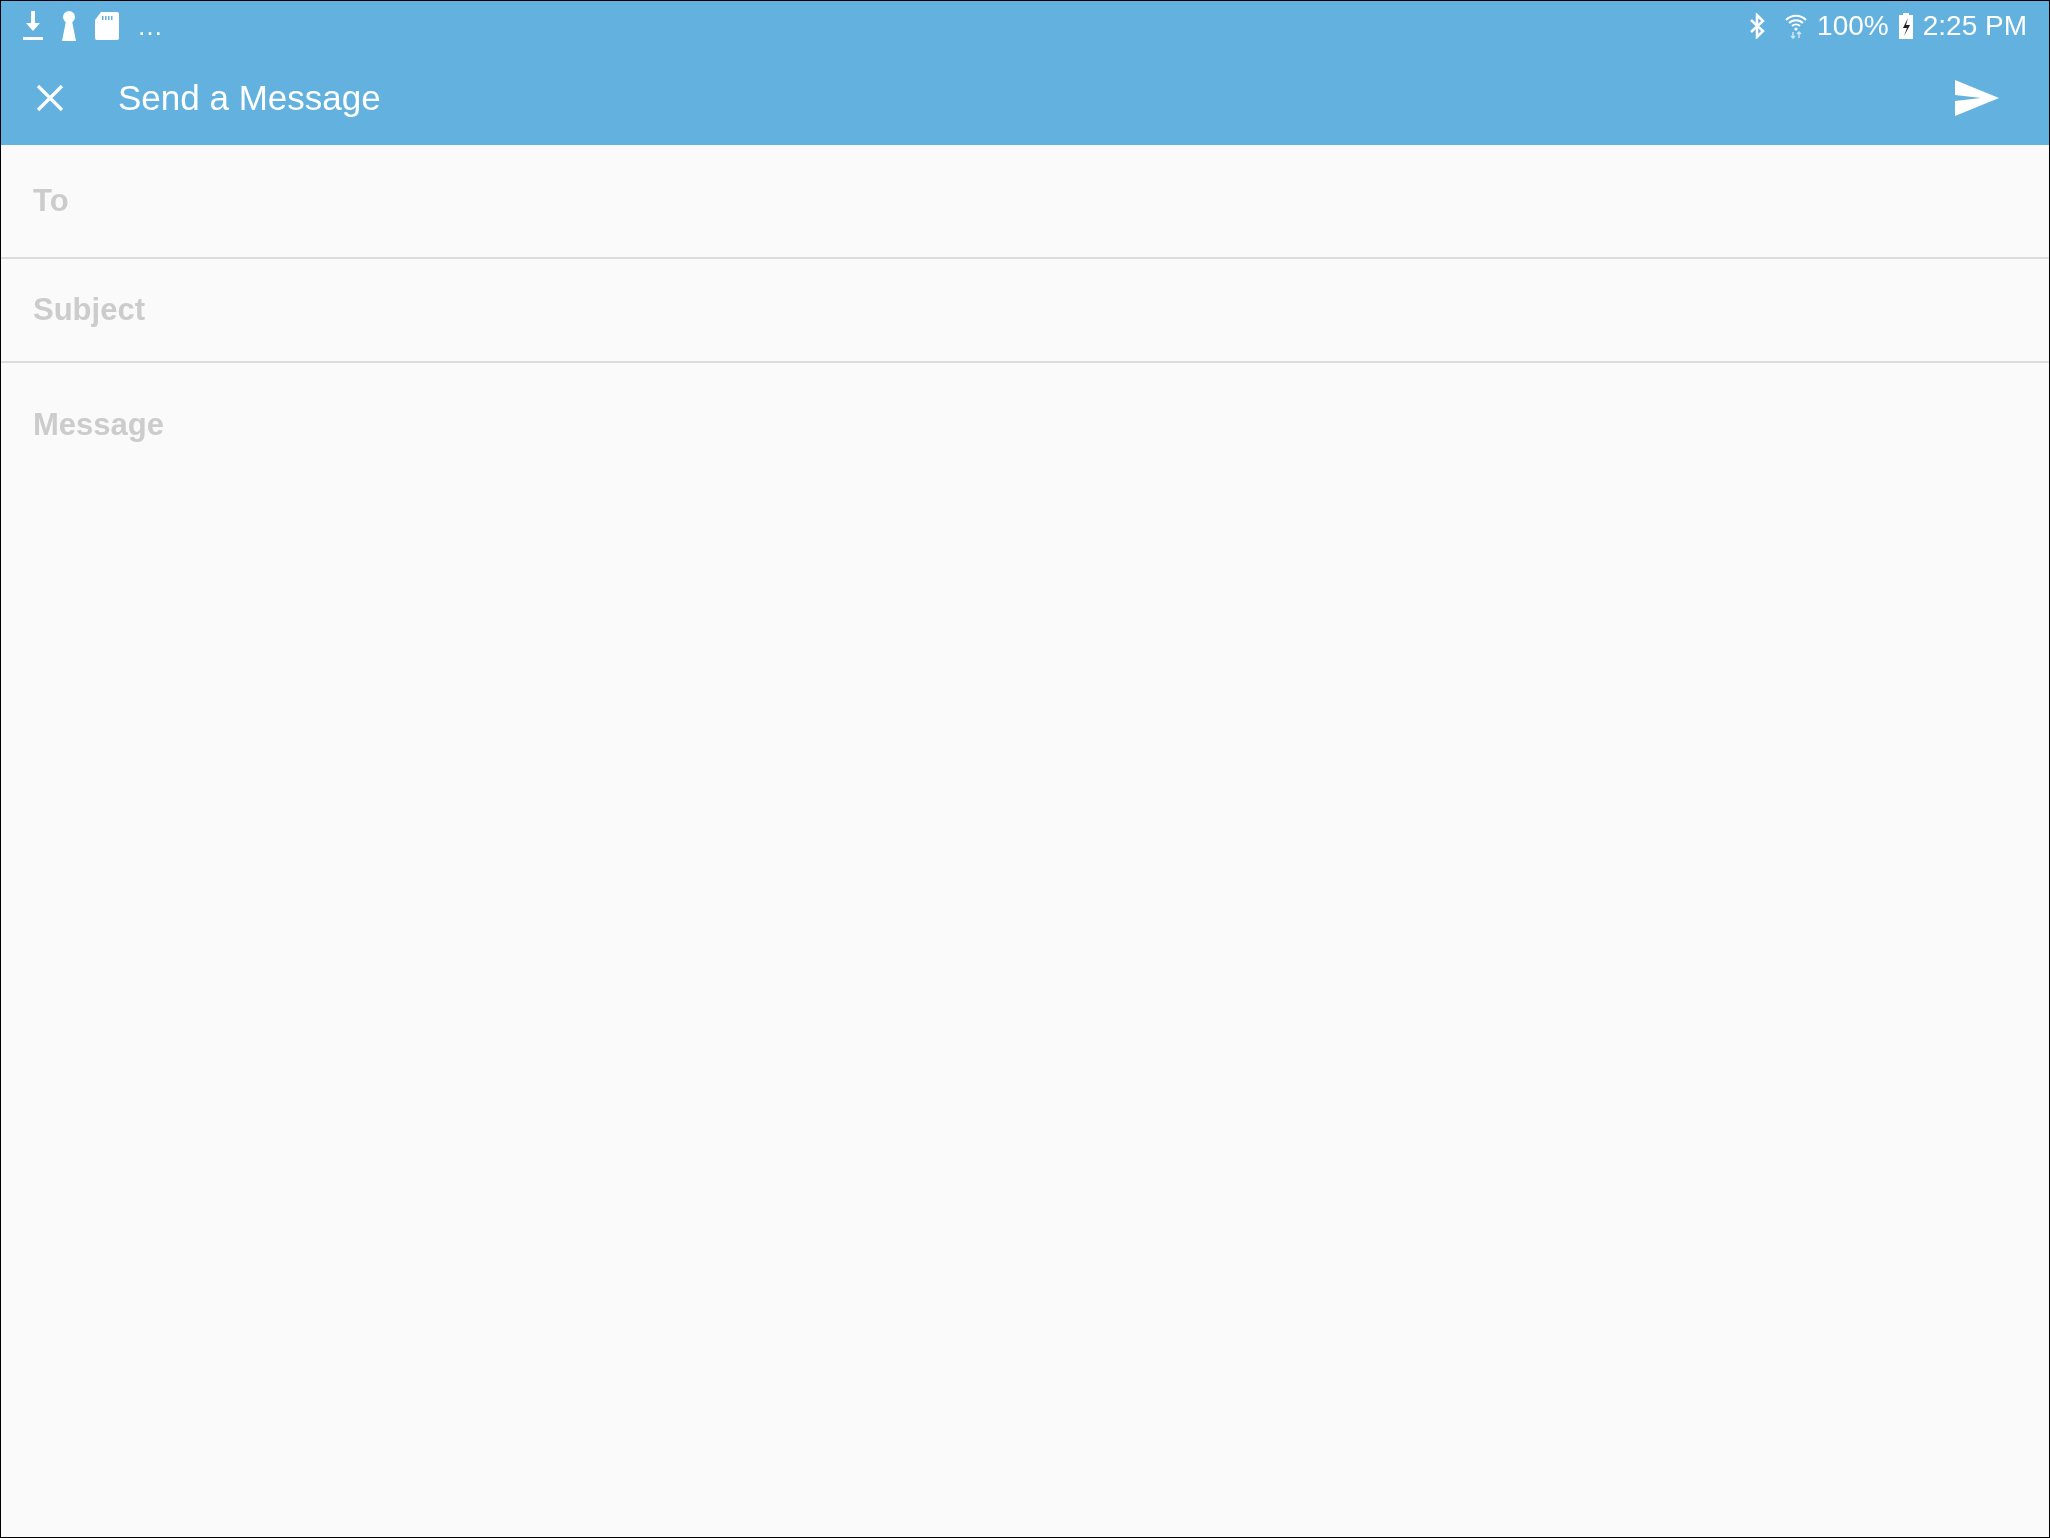  I want to click on close-button, so click(50, 98).